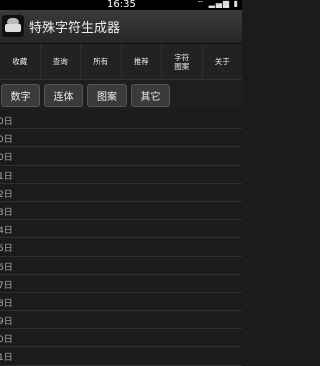 The width and height of the screenshot is (320, 366). What do you see at coordinates (6, 267) in the screenshot?
I see `list-item-text: 6日` at bounding box center [6, 267].